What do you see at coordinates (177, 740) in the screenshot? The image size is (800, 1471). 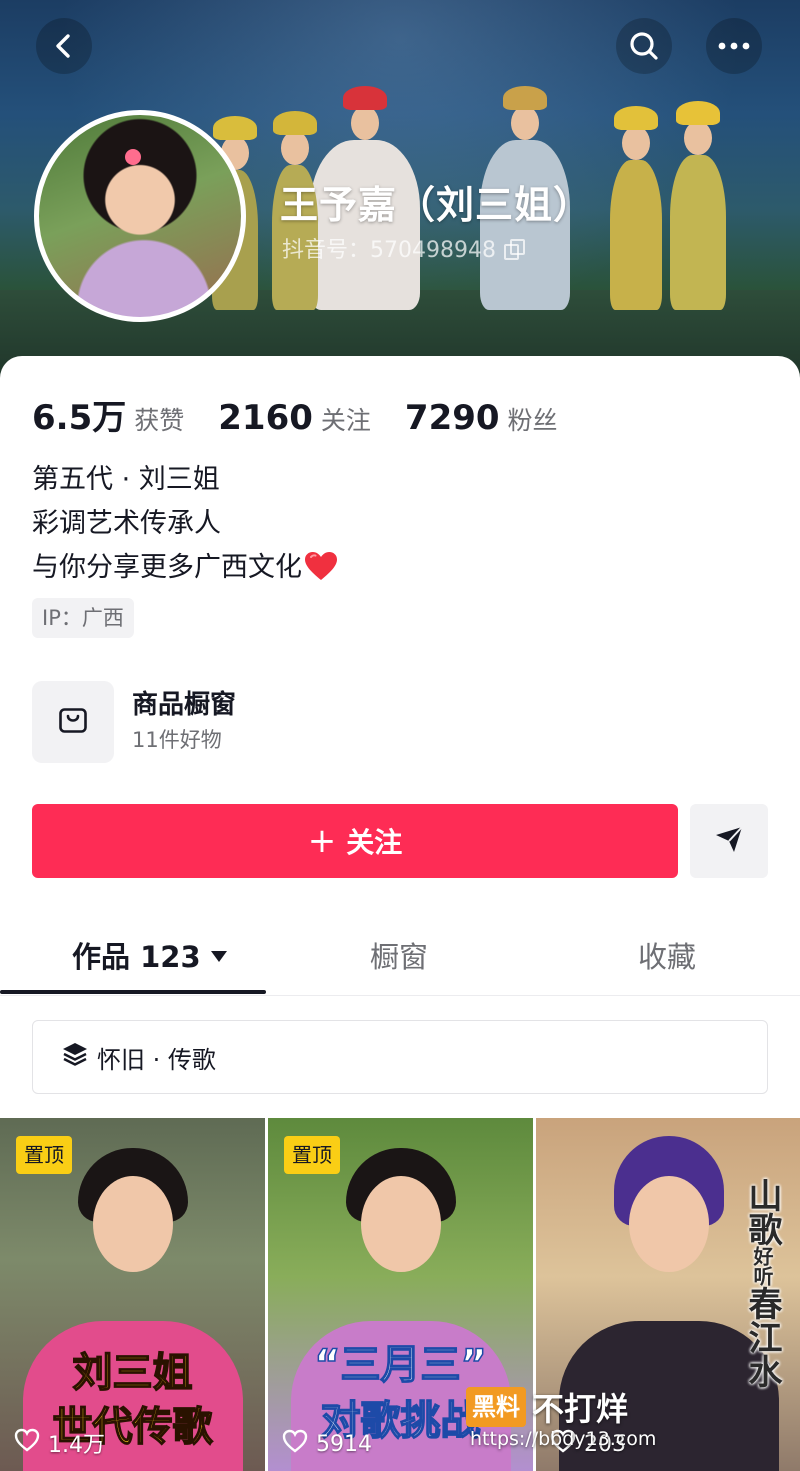 I see `shop-subtitle: 11件好物` at bounding box center [177, 740].